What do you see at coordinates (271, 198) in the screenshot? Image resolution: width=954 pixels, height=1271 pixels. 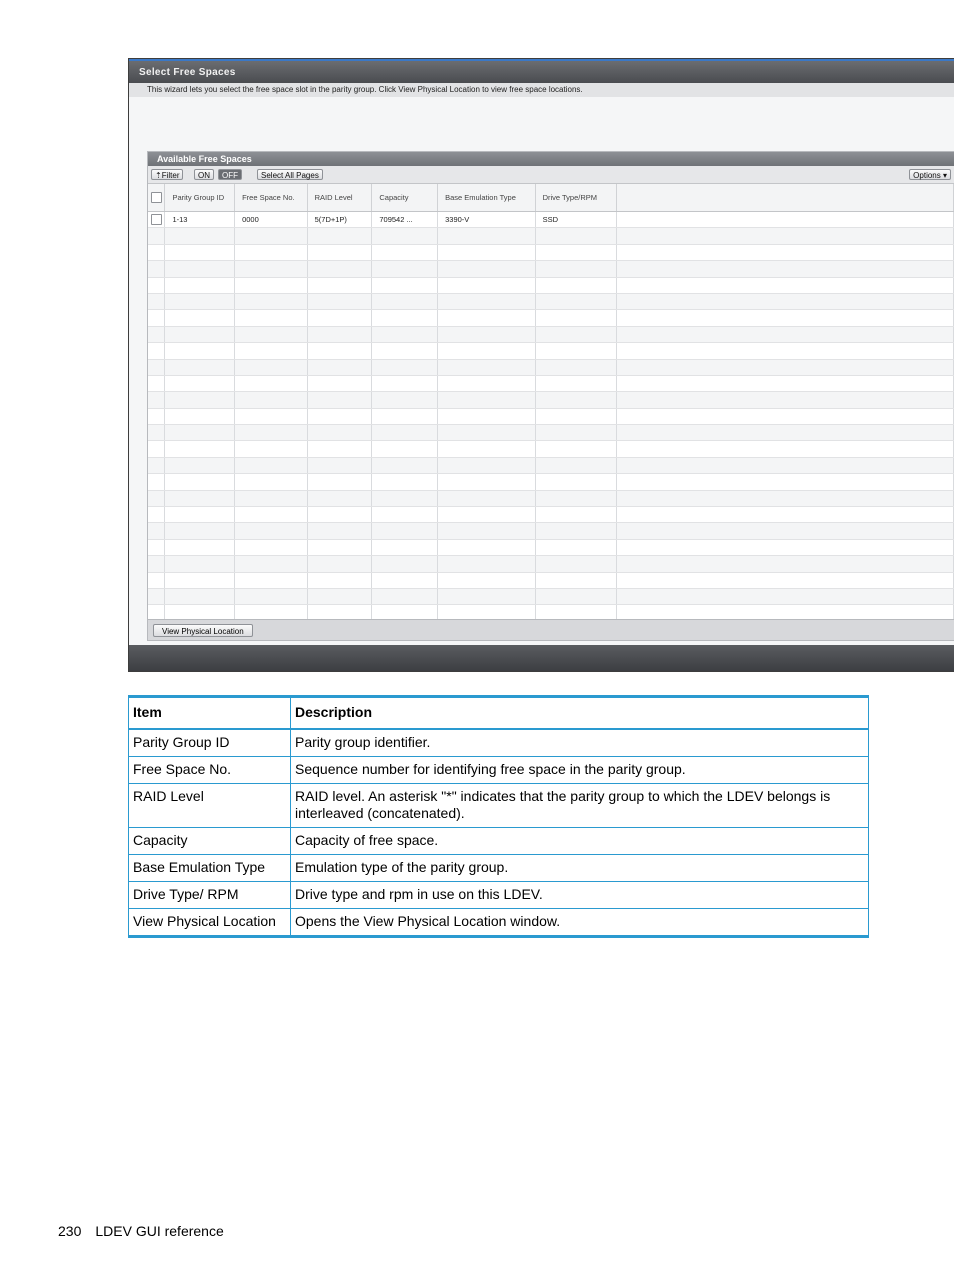 I see `column-header: Free Space No.` at bounding box center [271, 198].